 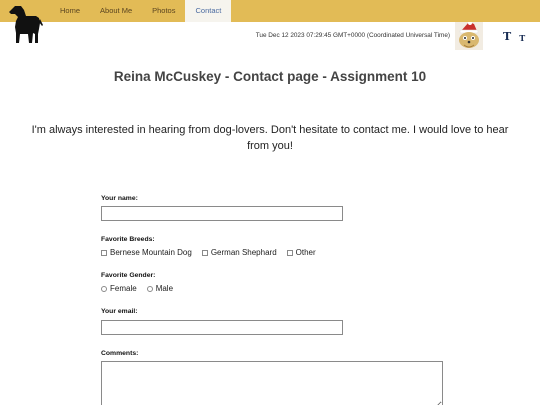 I want to click on gender-radio-male, so click(x=149, y=288).